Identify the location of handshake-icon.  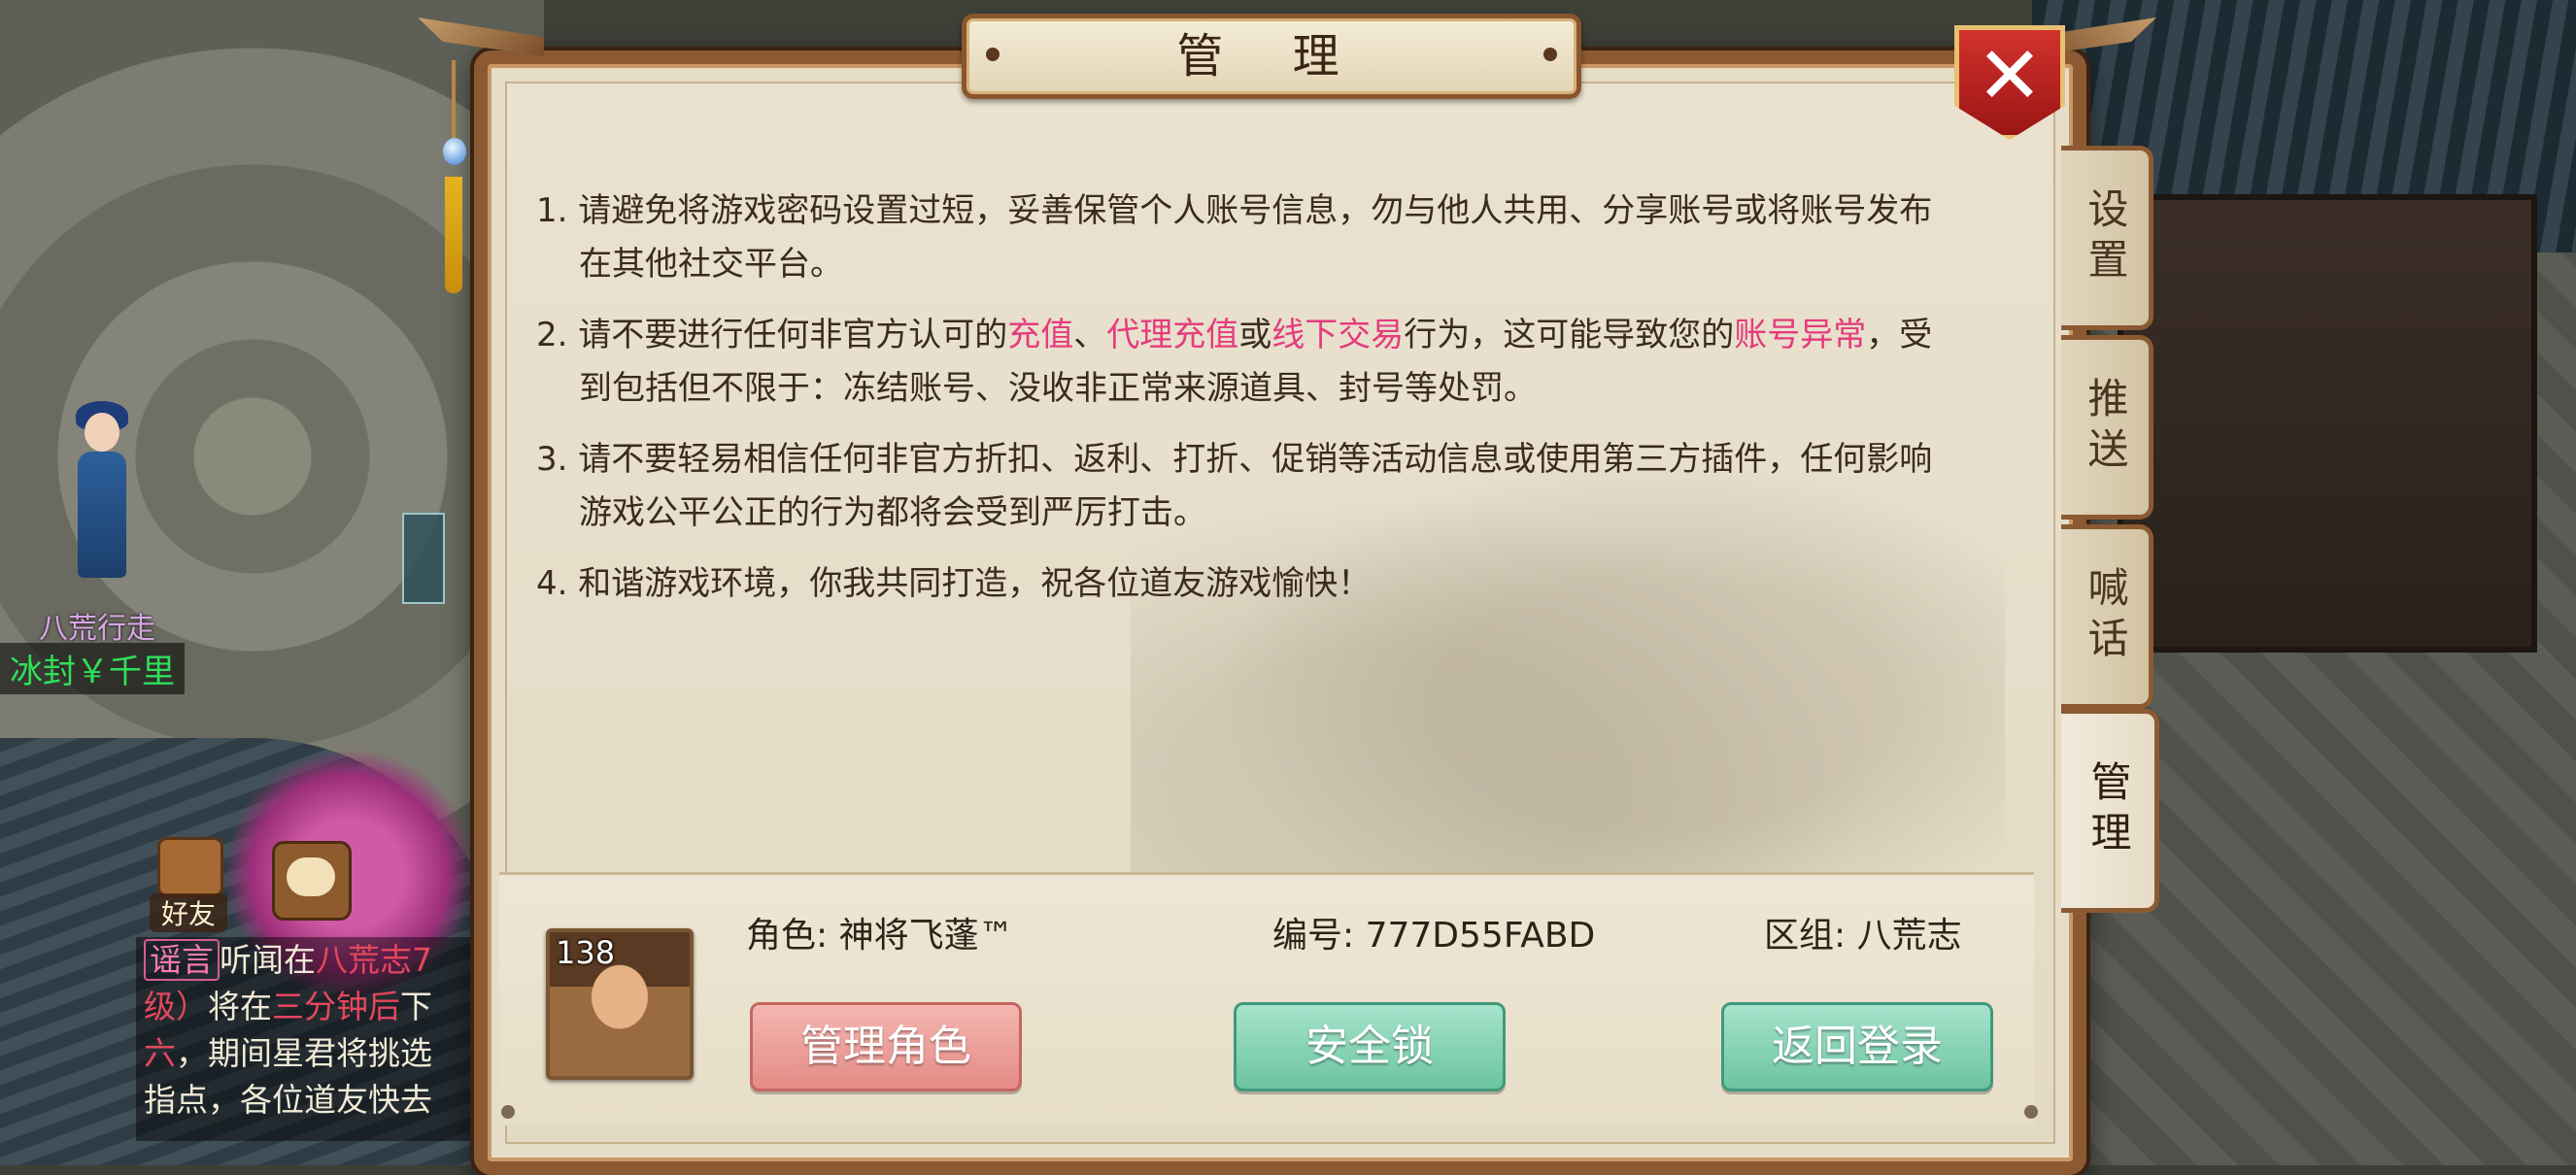
(190, 867).